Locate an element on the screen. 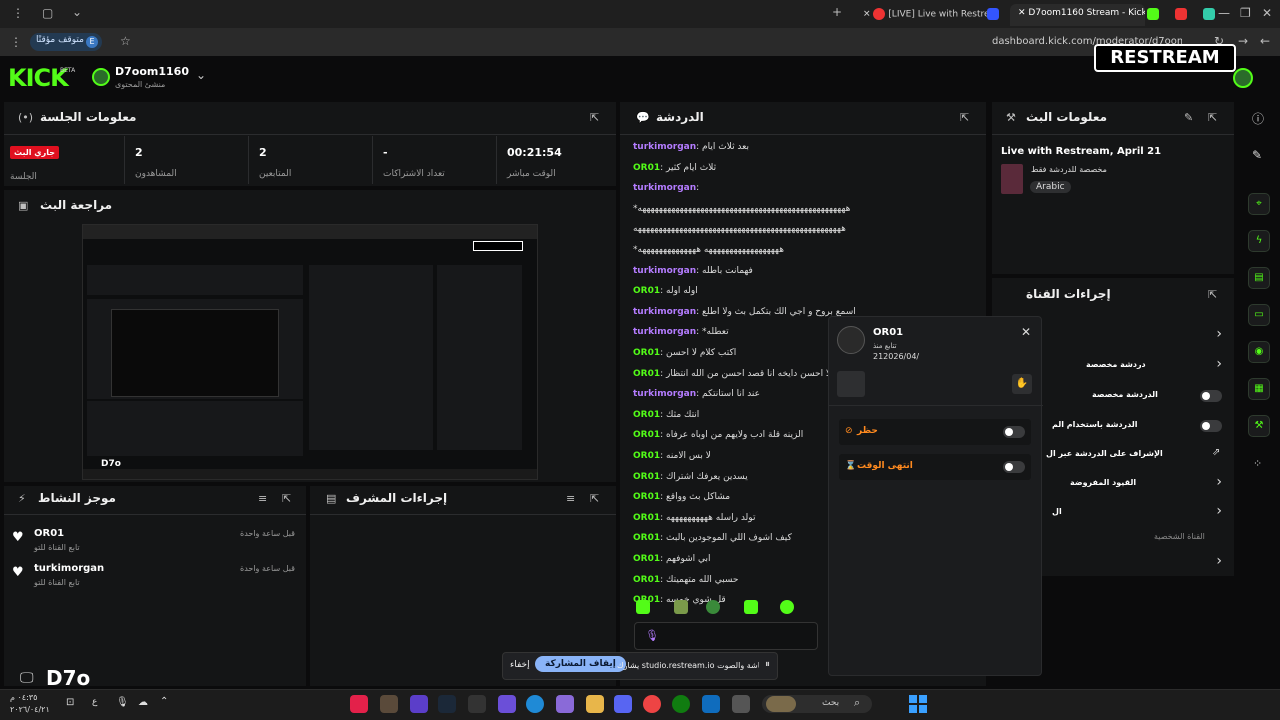 The image size is (1280, 720). menu-icon: ⋮ is located at coordinates (18, 13).